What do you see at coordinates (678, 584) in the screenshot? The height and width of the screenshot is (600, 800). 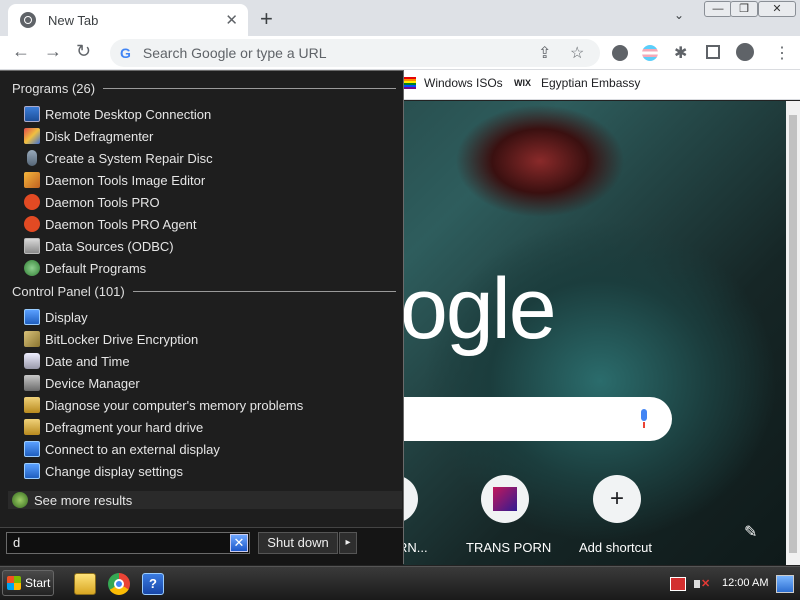 I see `network-monitor-icon` at bounding box center [678, 584].